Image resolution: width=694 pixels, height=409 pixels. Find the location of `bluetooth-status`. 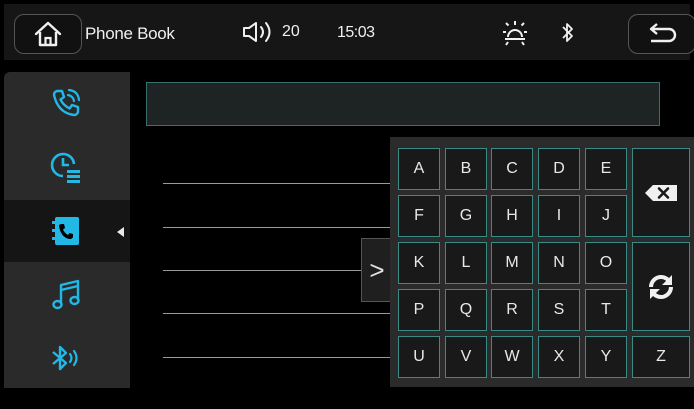

bluetooth-status is located at coordinates (568, 35).